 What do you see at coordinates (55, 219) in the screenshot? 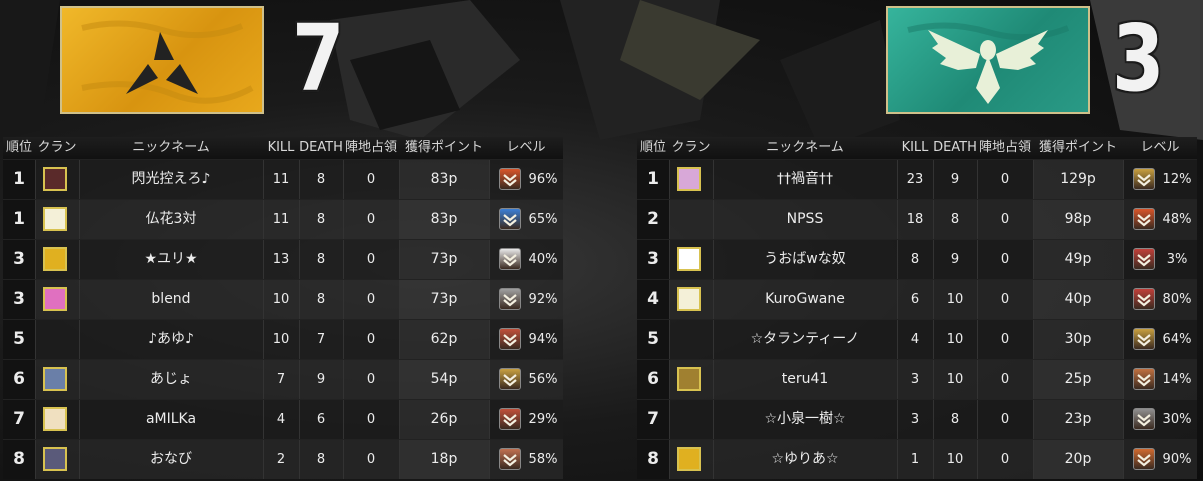
I see `silhouette-icon` at bounding box center [55, 219].